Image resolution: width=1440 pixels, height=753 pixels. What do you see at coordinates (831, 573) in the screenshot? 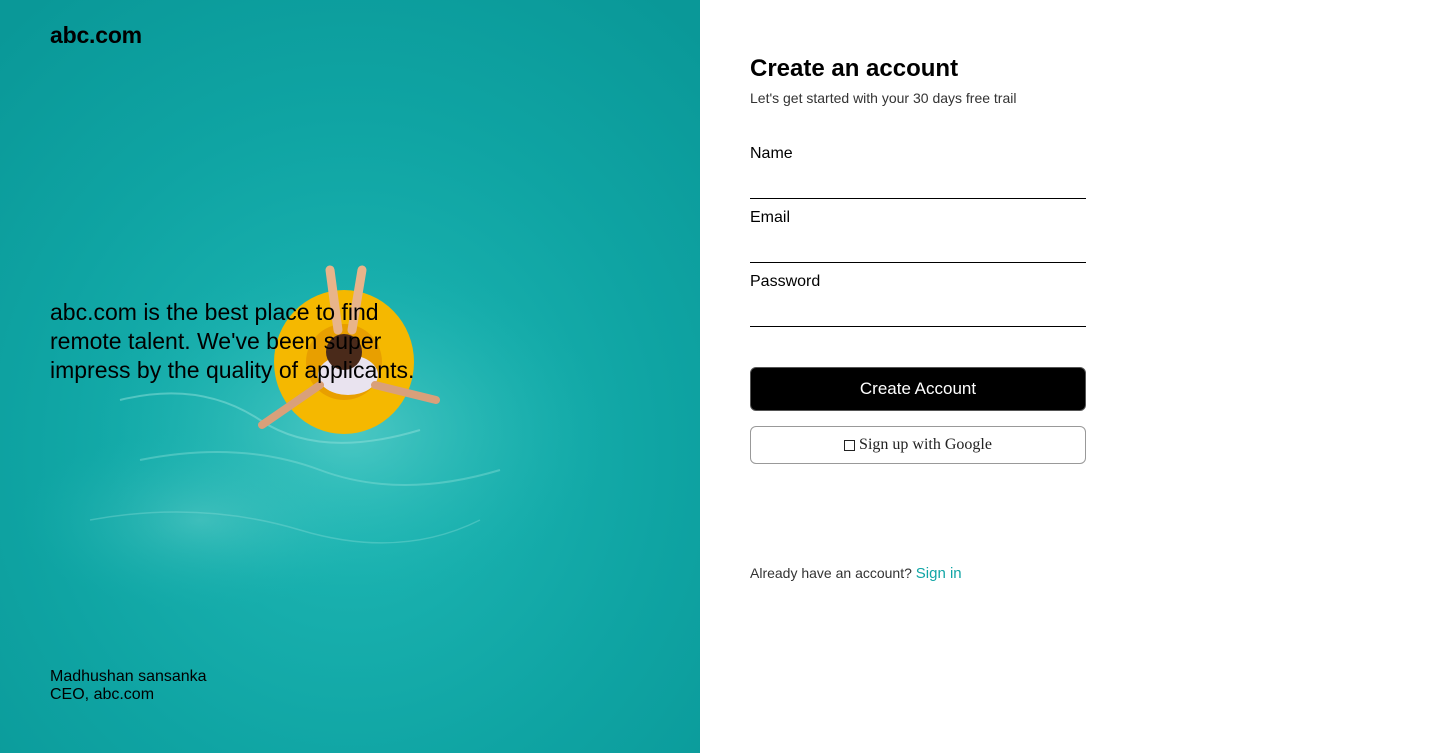
I see `signin-prompt-text: Already have an account?` at bounding box center [831, 573].